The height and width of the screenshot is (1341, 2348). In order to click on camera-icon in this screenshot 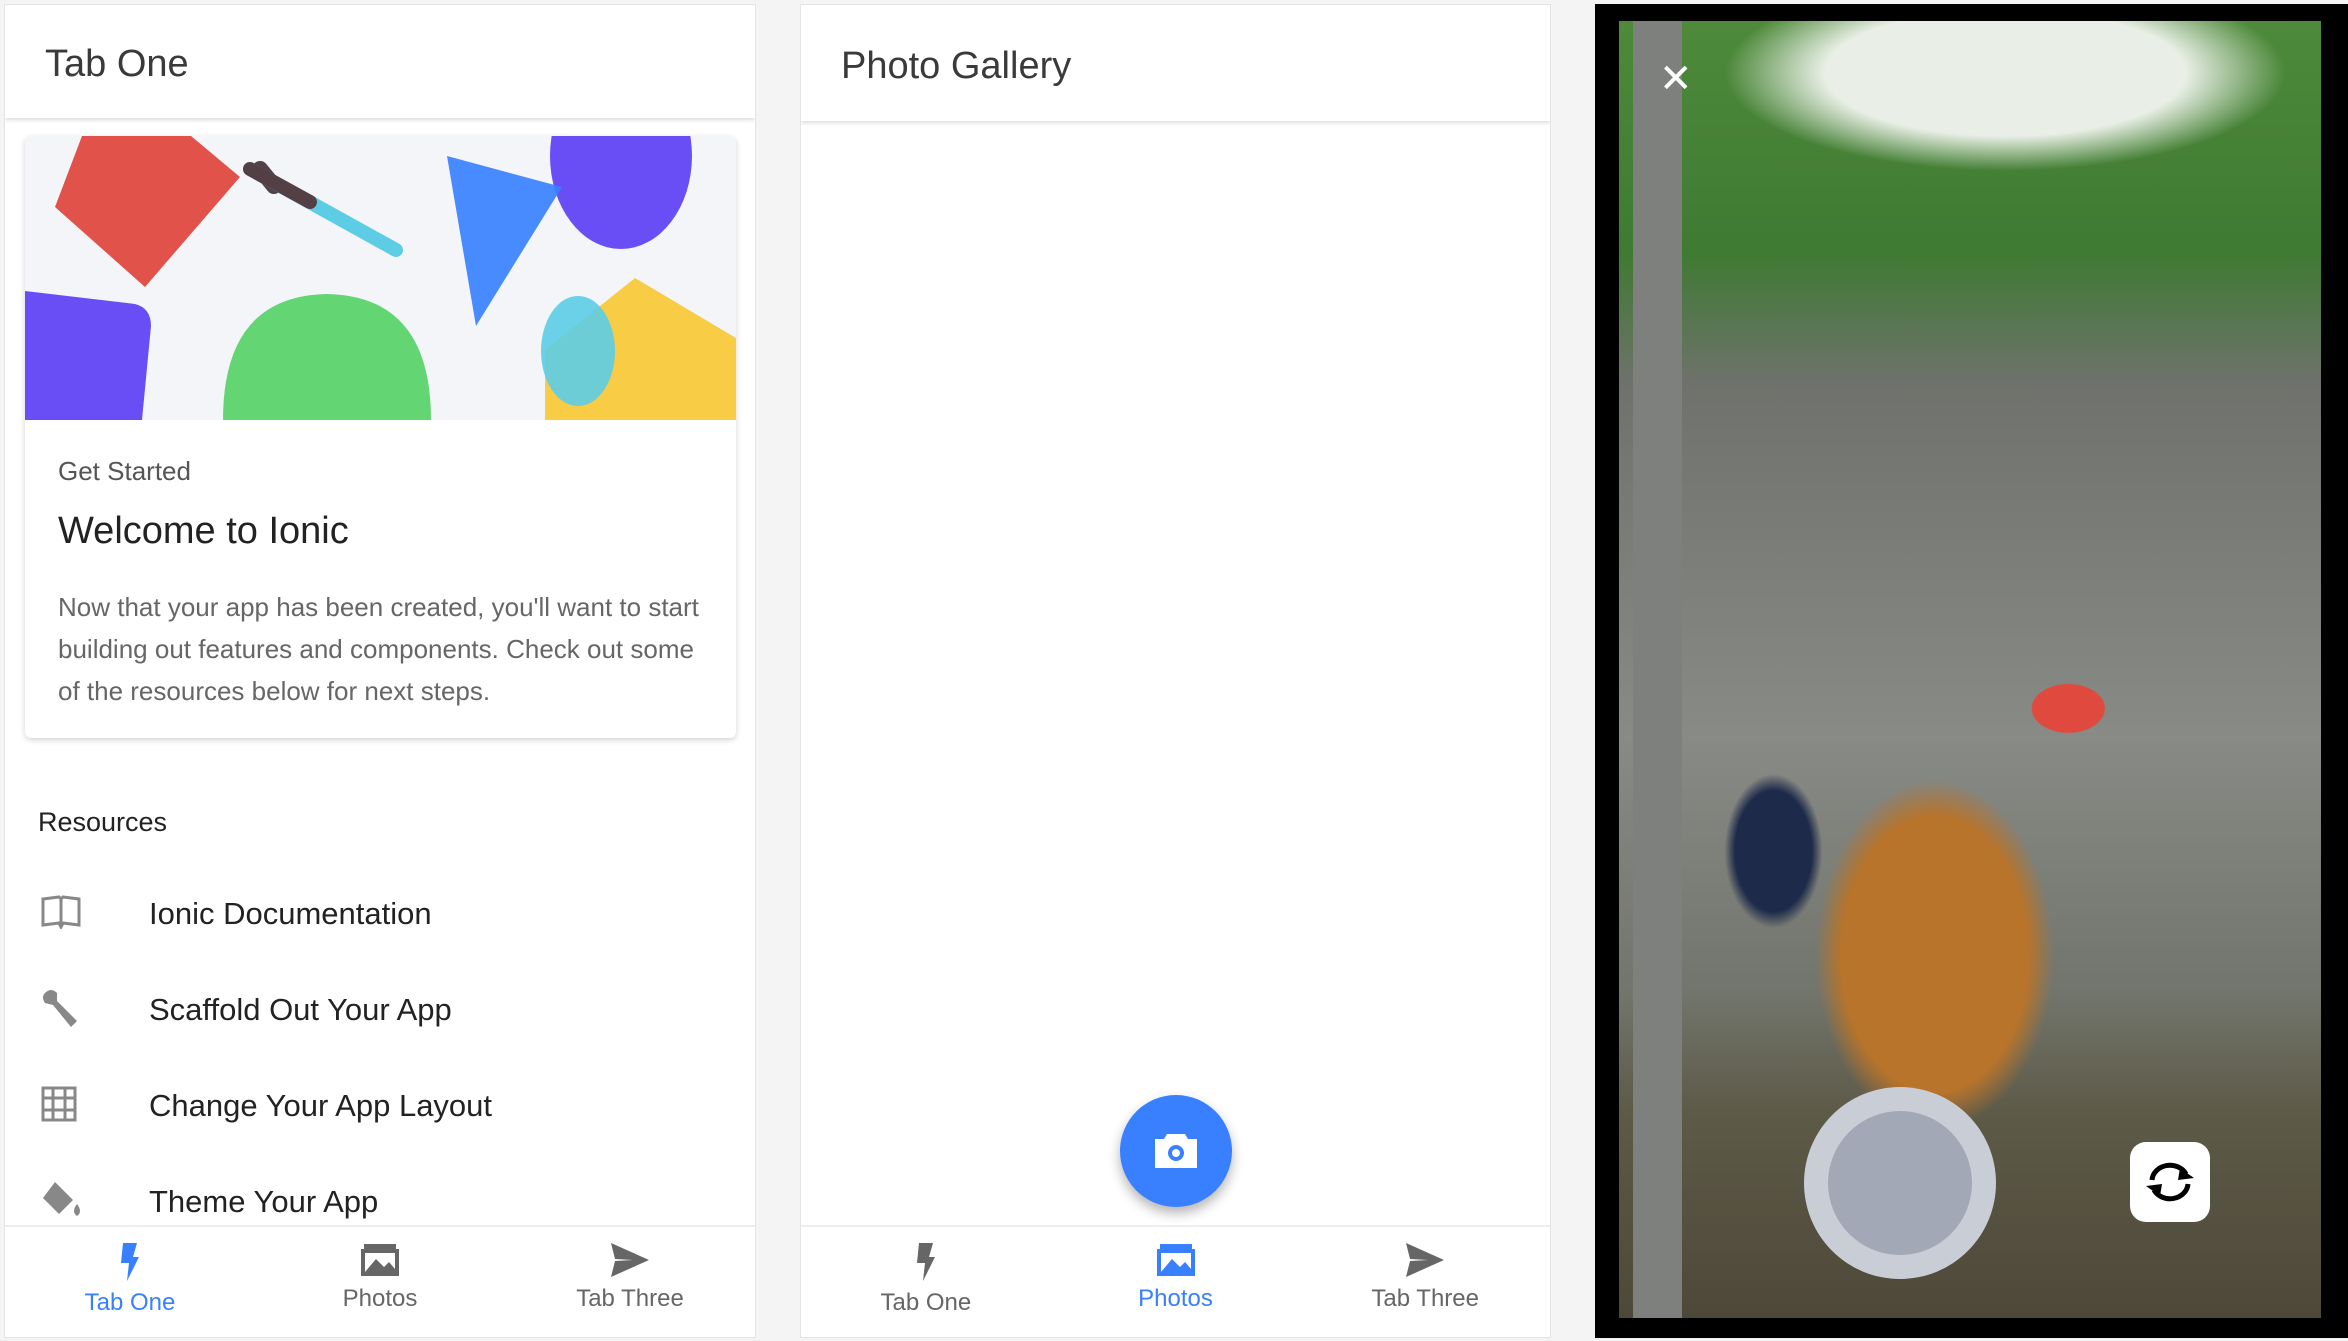, I will do `click(1176, 1151)`.